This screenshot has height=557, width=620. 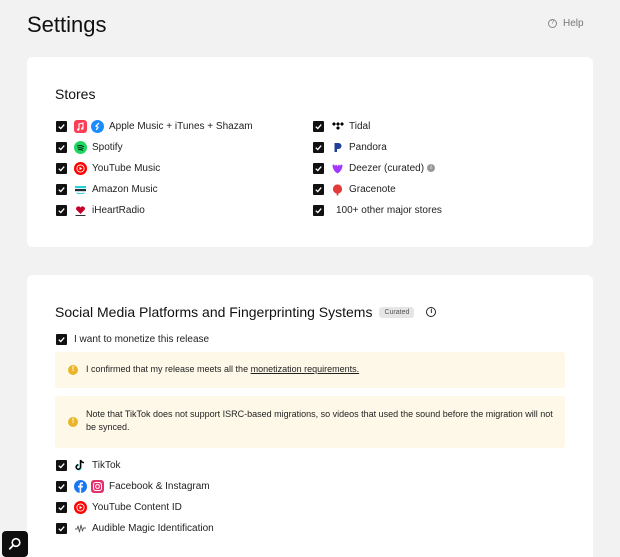 I want to click on platform-label: Facebook & Instagram, so click(x=159, y=486).